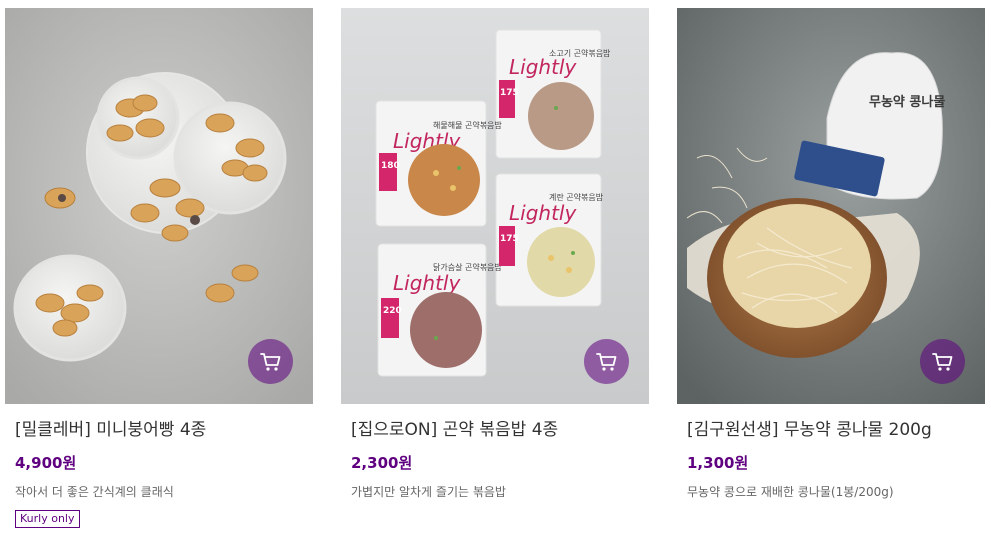  I want to click on product-price: 4,900원, so click(46, 463).